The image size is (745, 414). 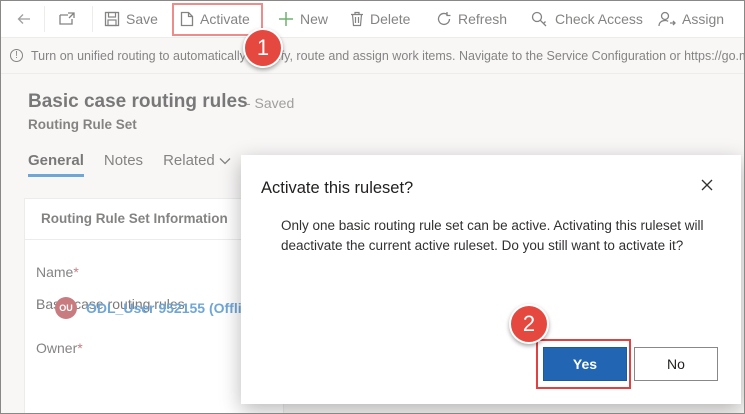 What do you see at coordinates (337, 188) in the screenshot?
I see `dialog-title: Activate this ruleset?` at bounding box center [337, 188].